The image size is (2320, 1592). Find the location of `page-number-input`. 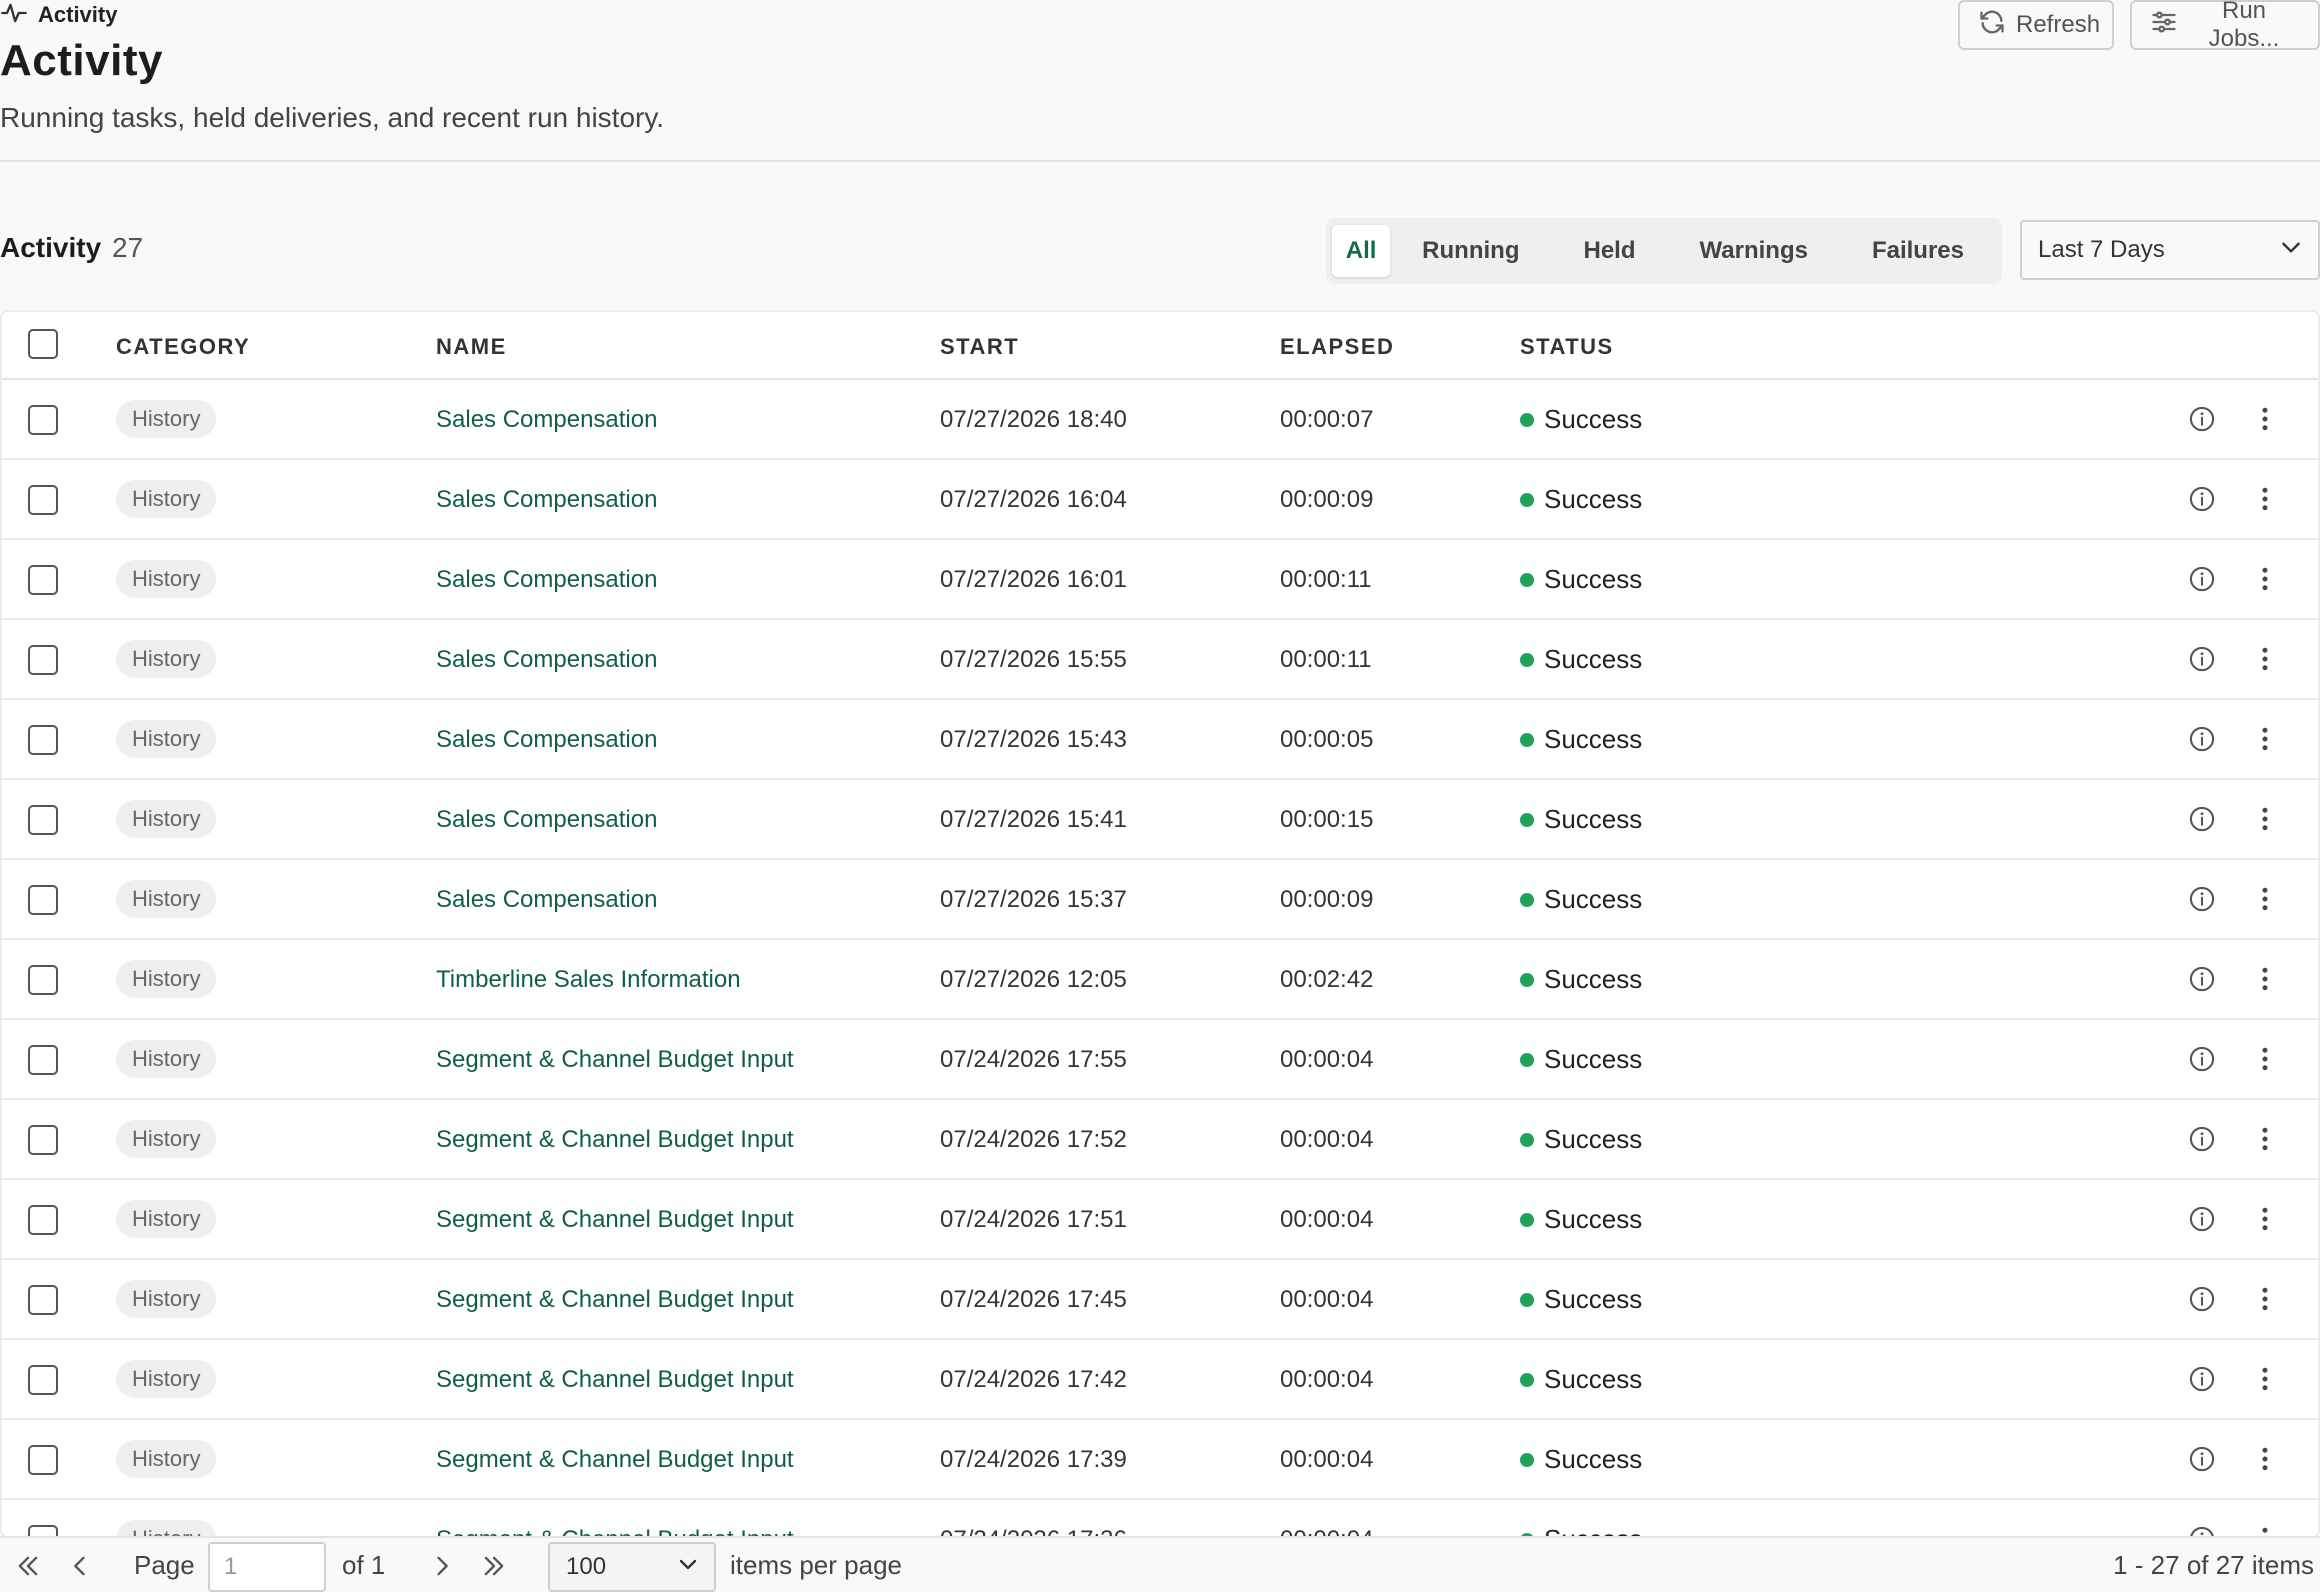

page-number-input is located at coordinates (267, 1567).